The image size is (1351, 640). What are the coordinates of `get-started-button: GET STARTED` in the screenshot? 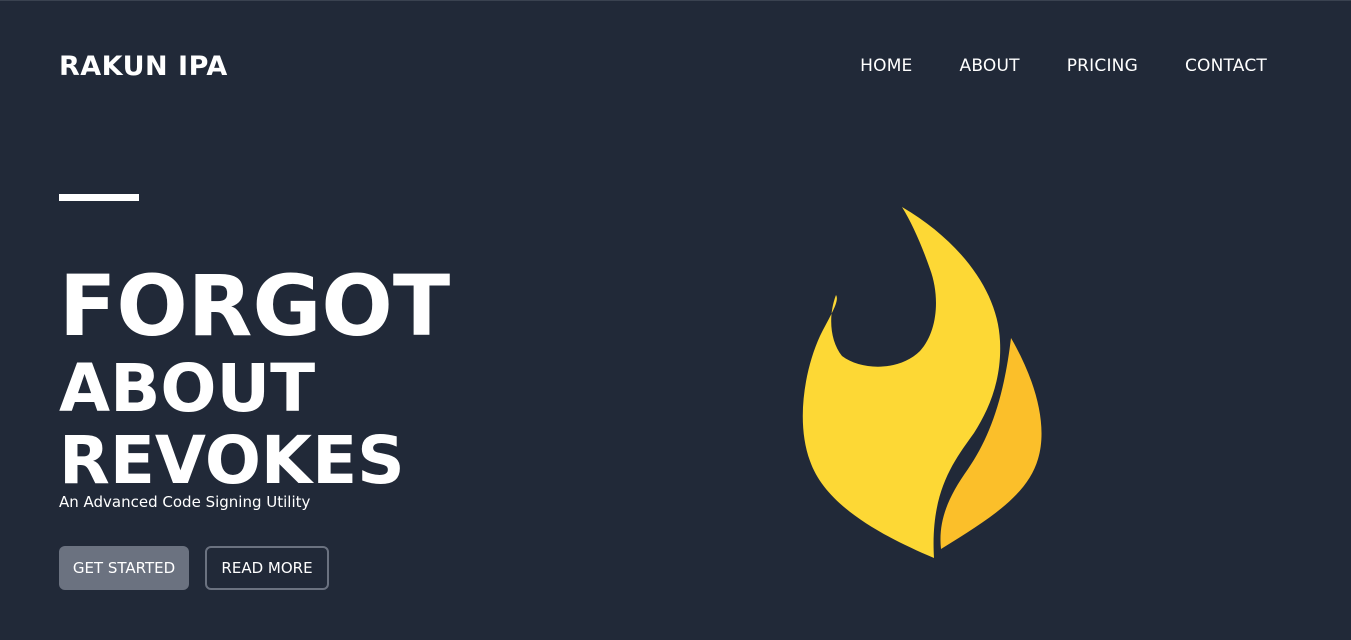 It's located at (124, 568).